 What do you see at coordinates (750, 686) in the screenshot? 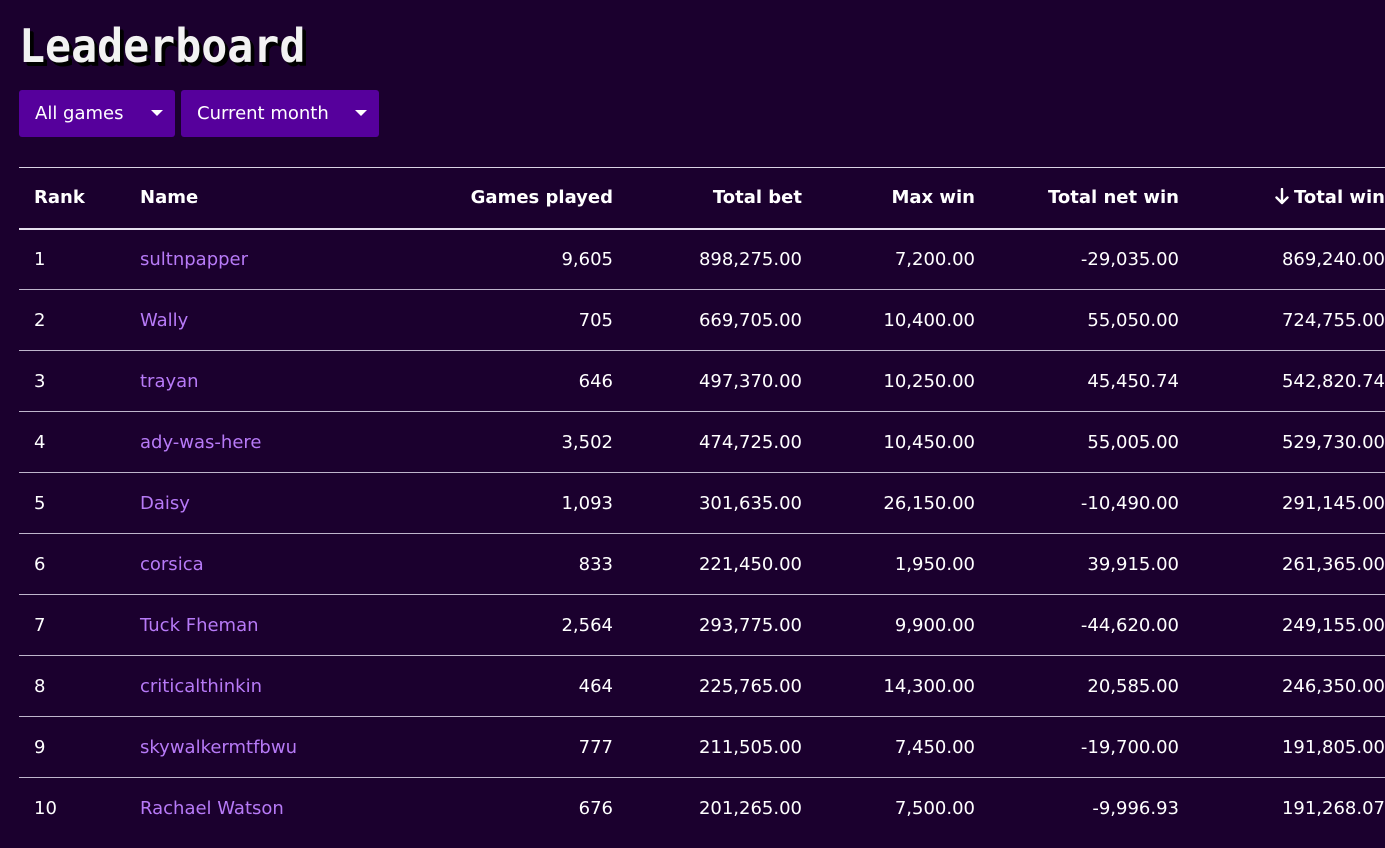
I see `cell-total-bet-value: 225,765.00` at bounding box center [750, 686].